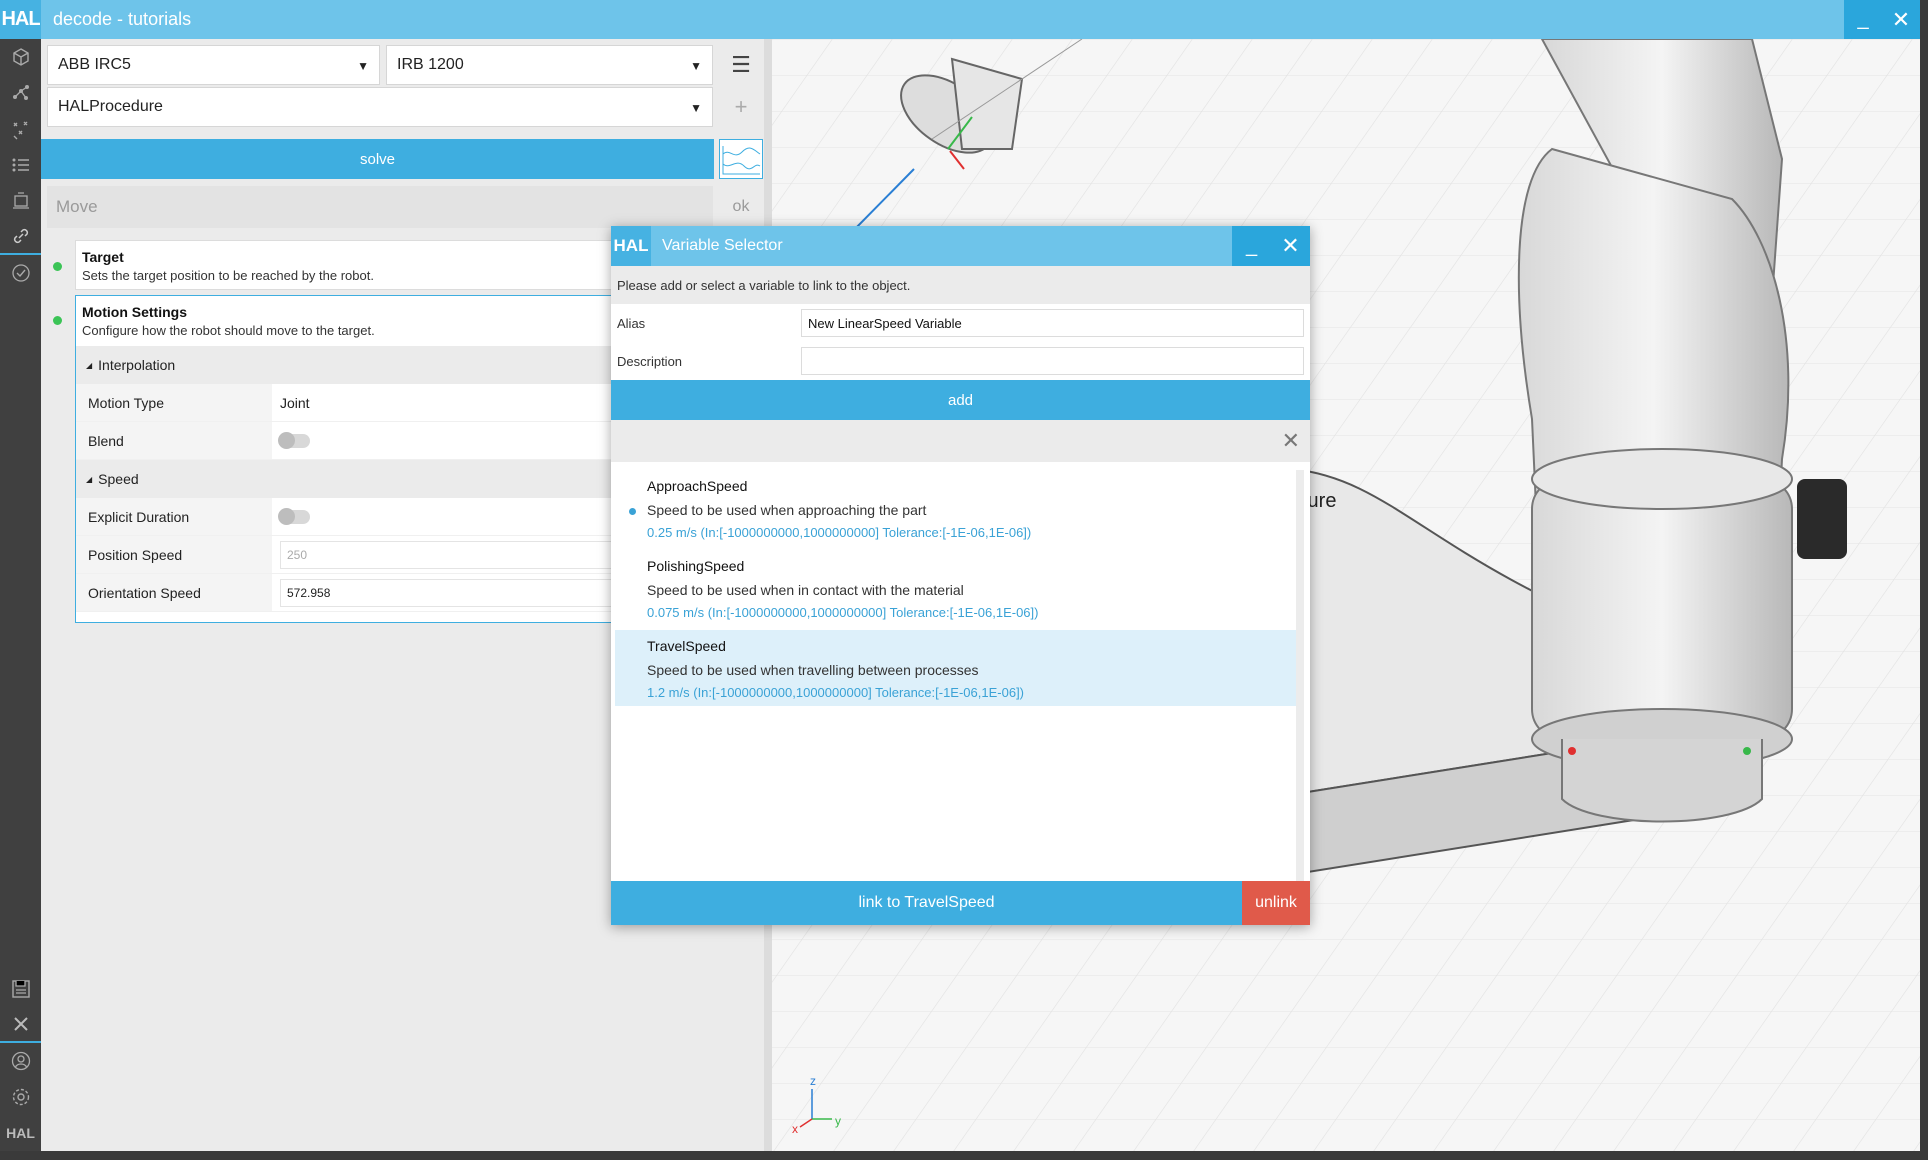  What do you see at coordinates (741, 207) in the screenshot?
I see `ok-button: ok` at bounding box center [741, 207].